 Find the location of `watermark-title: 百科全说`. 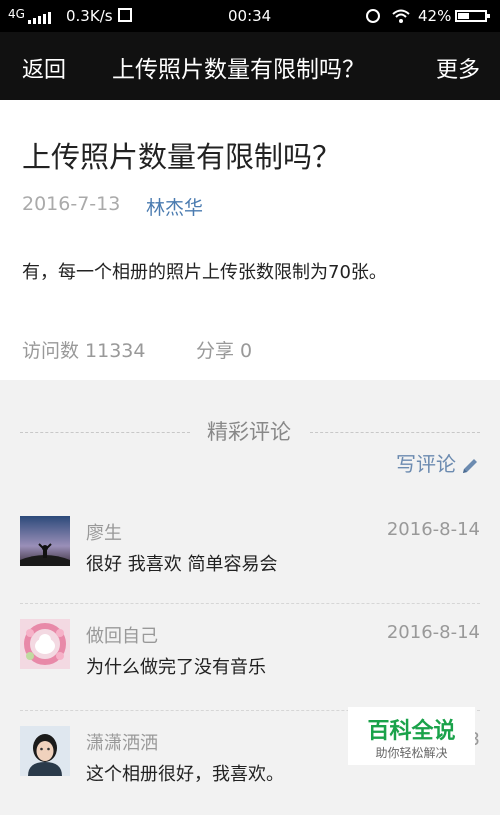

watermark-title: 百科全说 is located at coordinates (411, 731).